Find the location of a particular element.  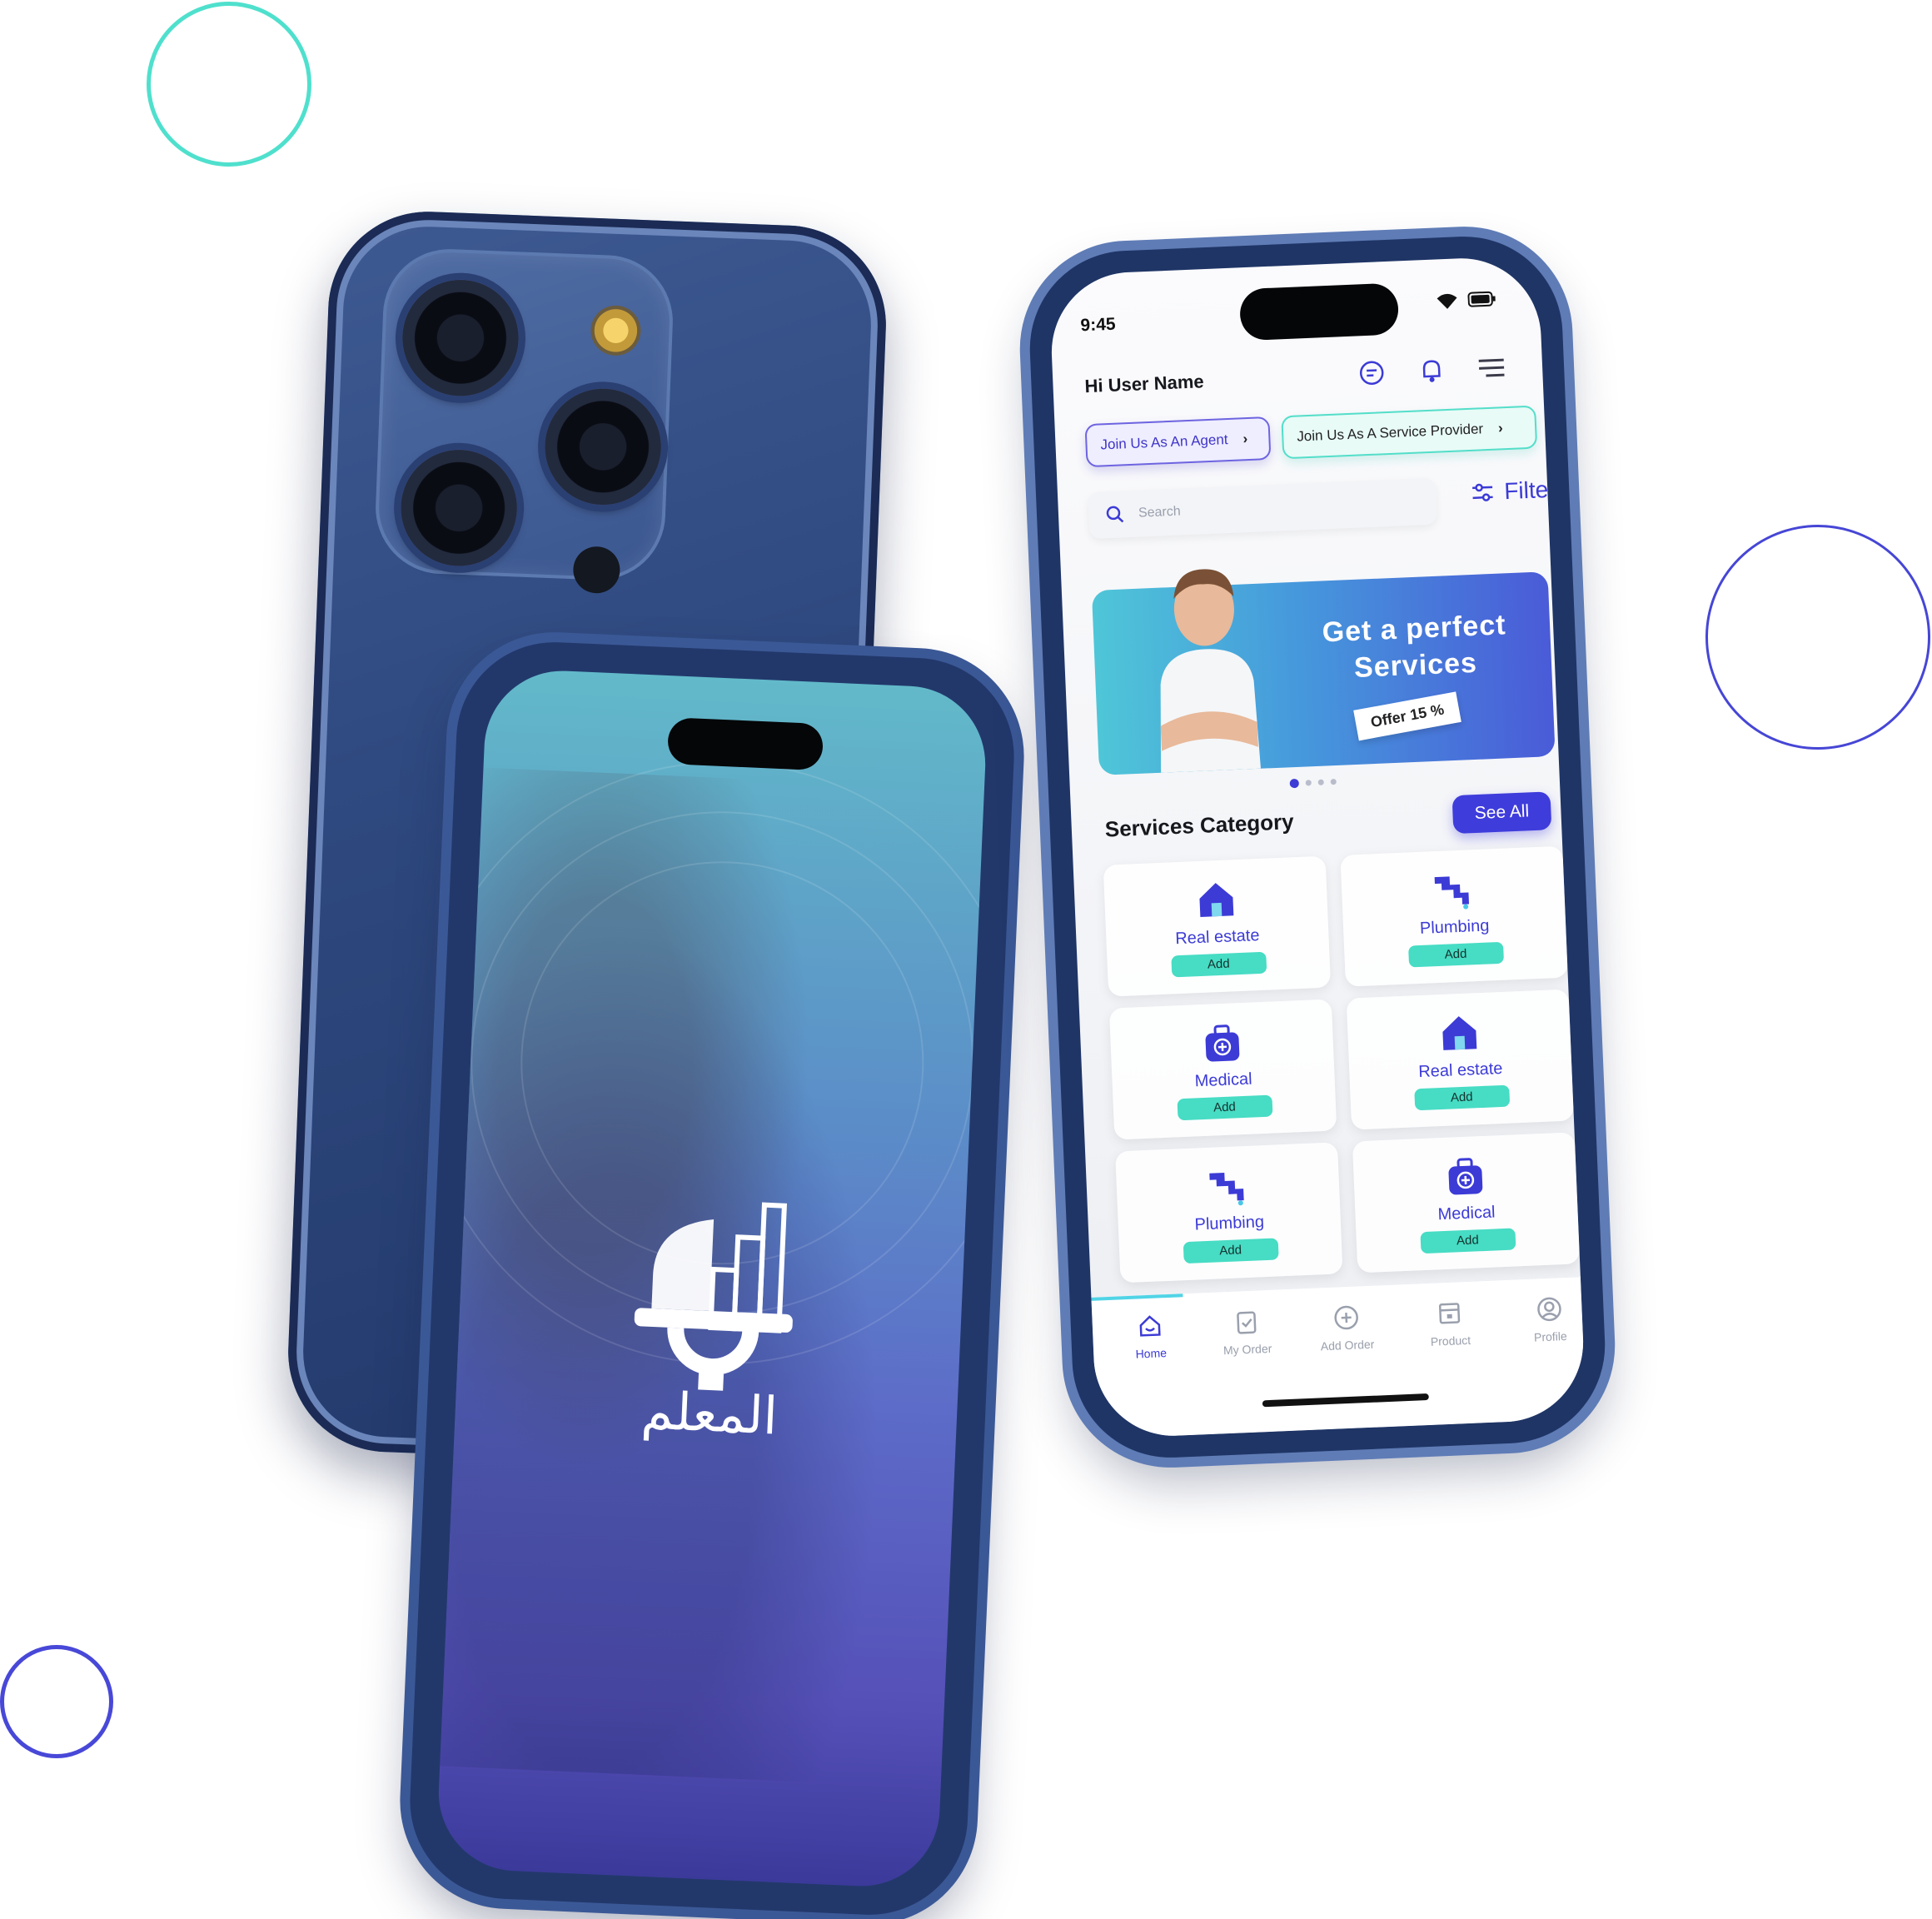

join-provider-button: Join Us As A Service Provider › is located at coordinates (1409, 433).